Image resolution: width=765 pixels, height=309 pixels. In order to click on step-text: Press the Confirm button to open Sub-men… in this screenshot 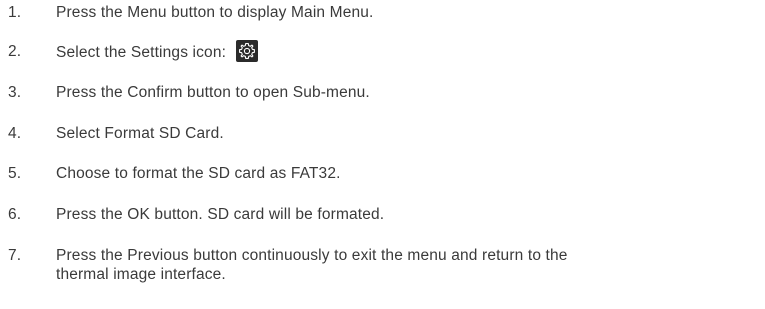, I will do `click(213, 92)`.